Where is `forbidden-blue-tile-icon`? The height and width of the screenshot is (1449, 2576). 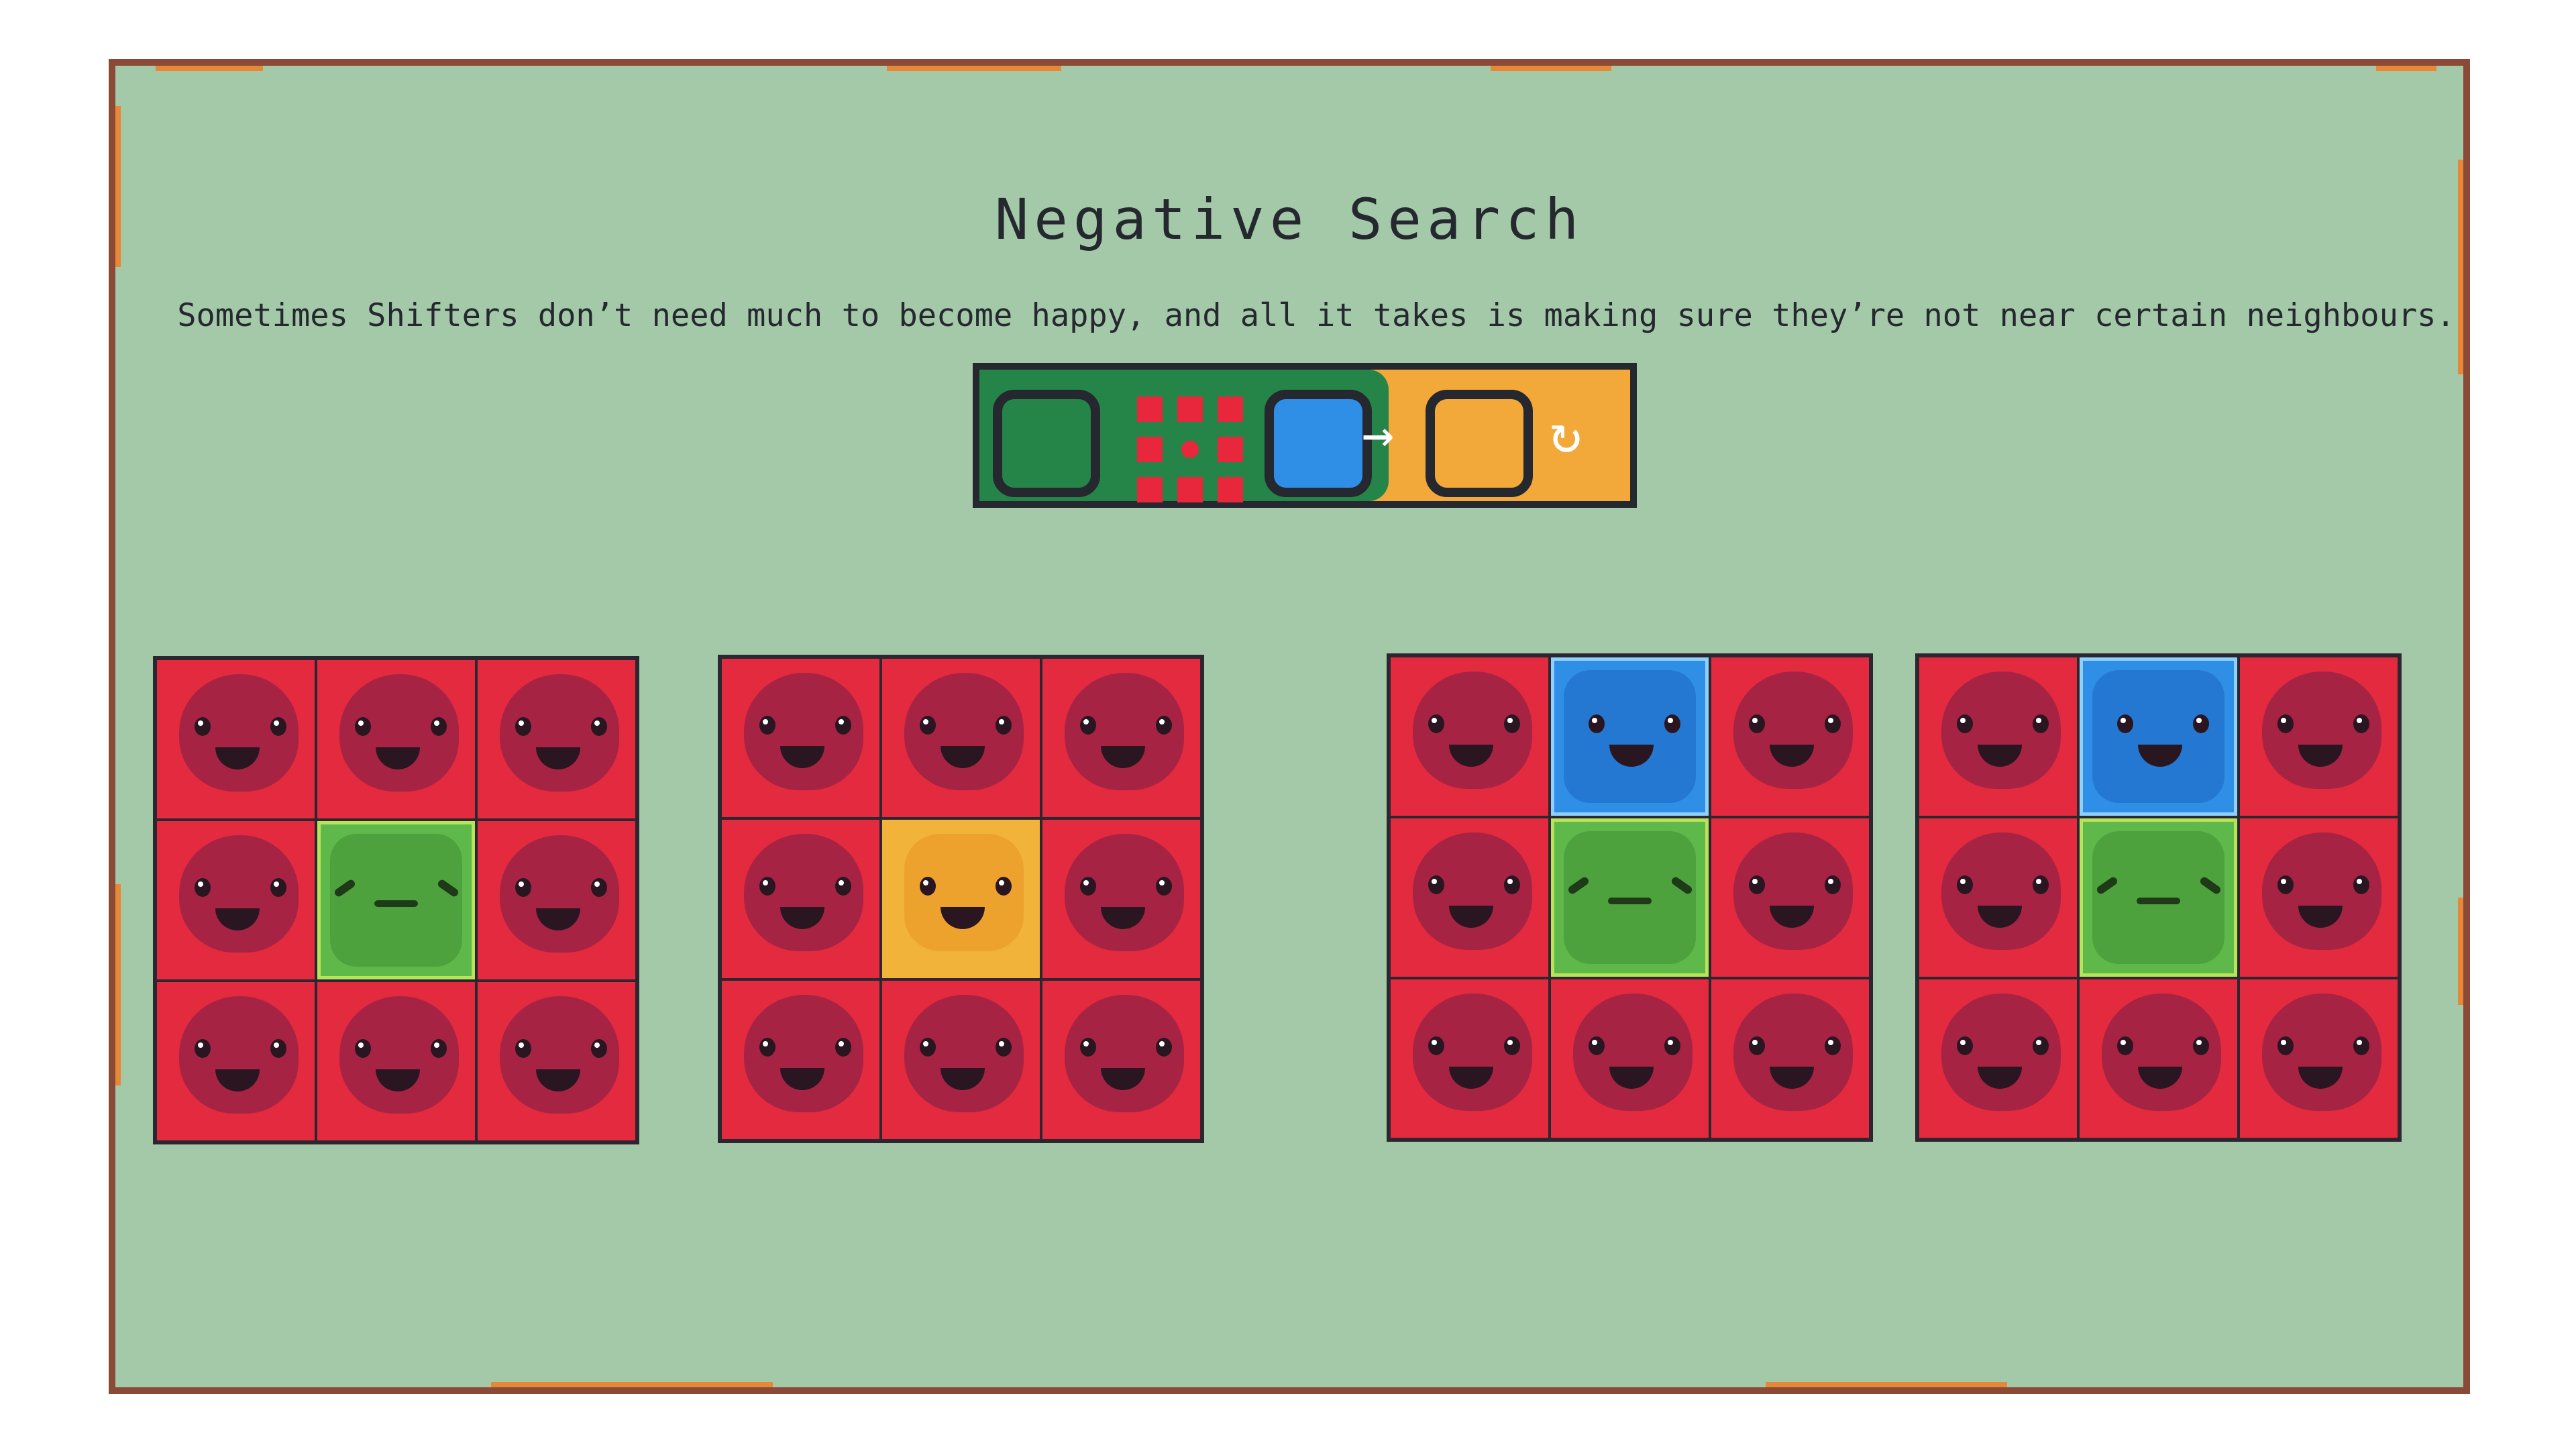
forbidden-blue-tile-icon is located at coordinates (1318, 443).